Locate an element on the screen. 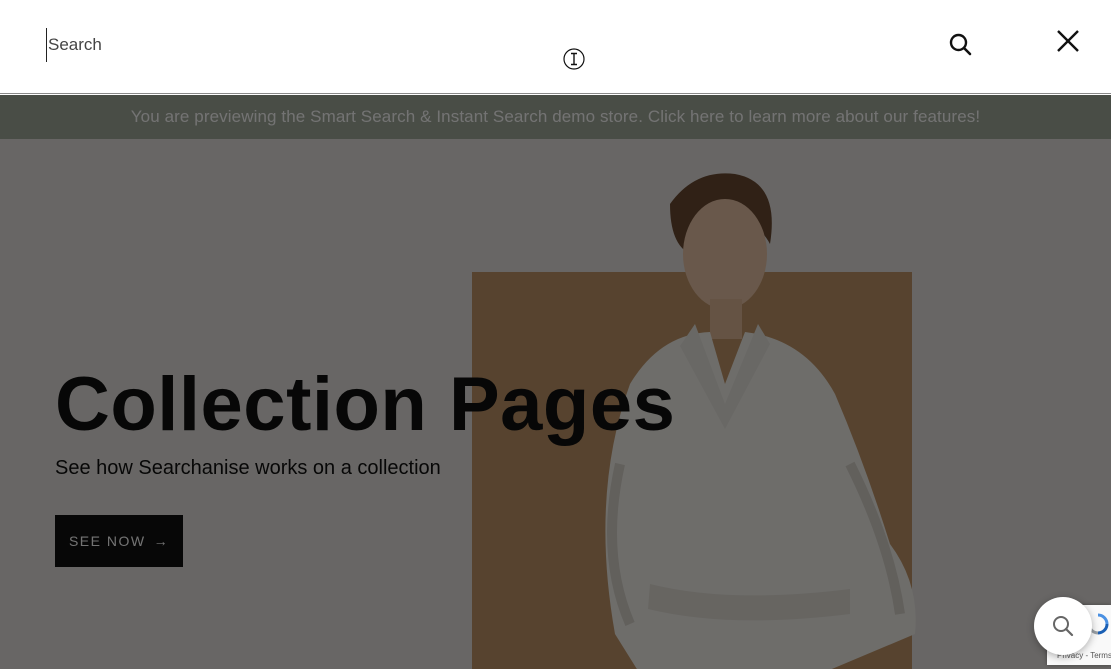 The image size is (1111, 669). text-cursor-icon is located at coordinates (574, 59).